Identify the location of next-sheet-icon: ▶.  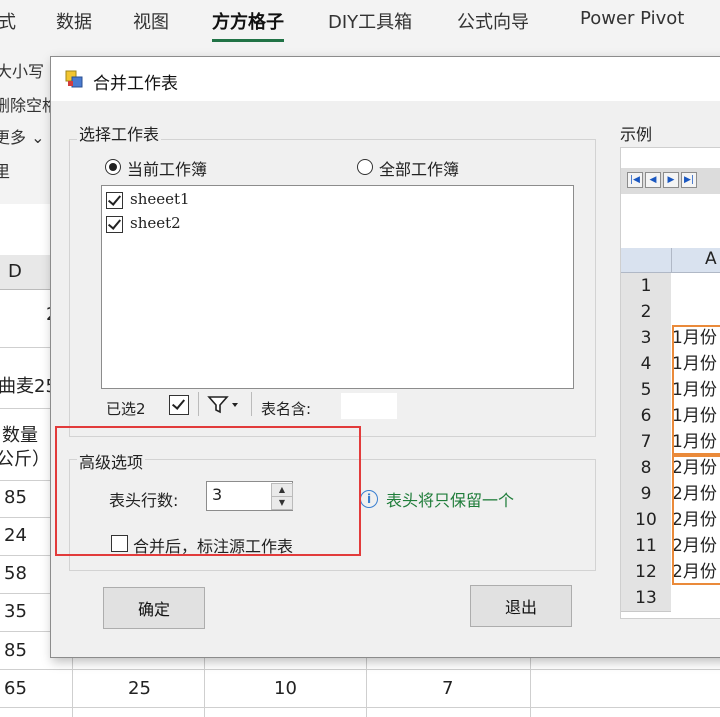
(671, 180).